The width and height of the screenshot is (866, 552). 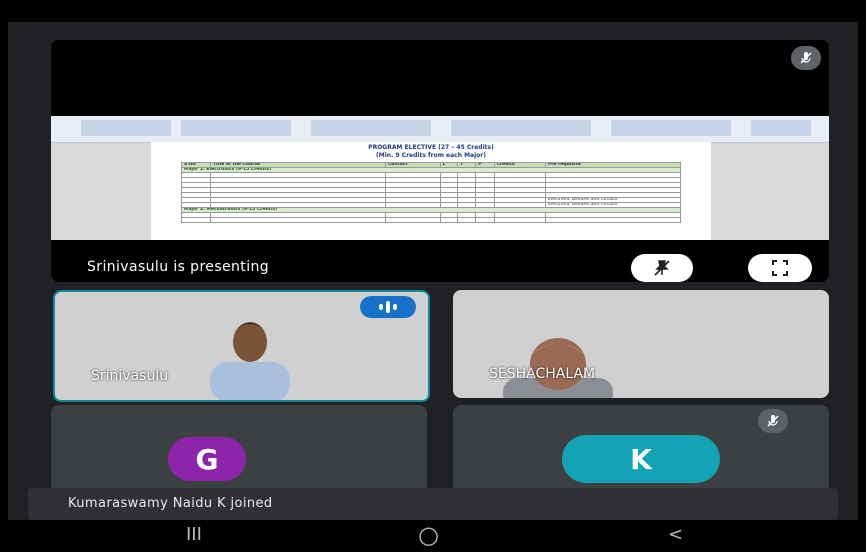 What do you see at coordinates (178, 267) in the screenshot?
I see `presenting-caption: Srinivasulu is presenting` at bounding box center [178, 267].